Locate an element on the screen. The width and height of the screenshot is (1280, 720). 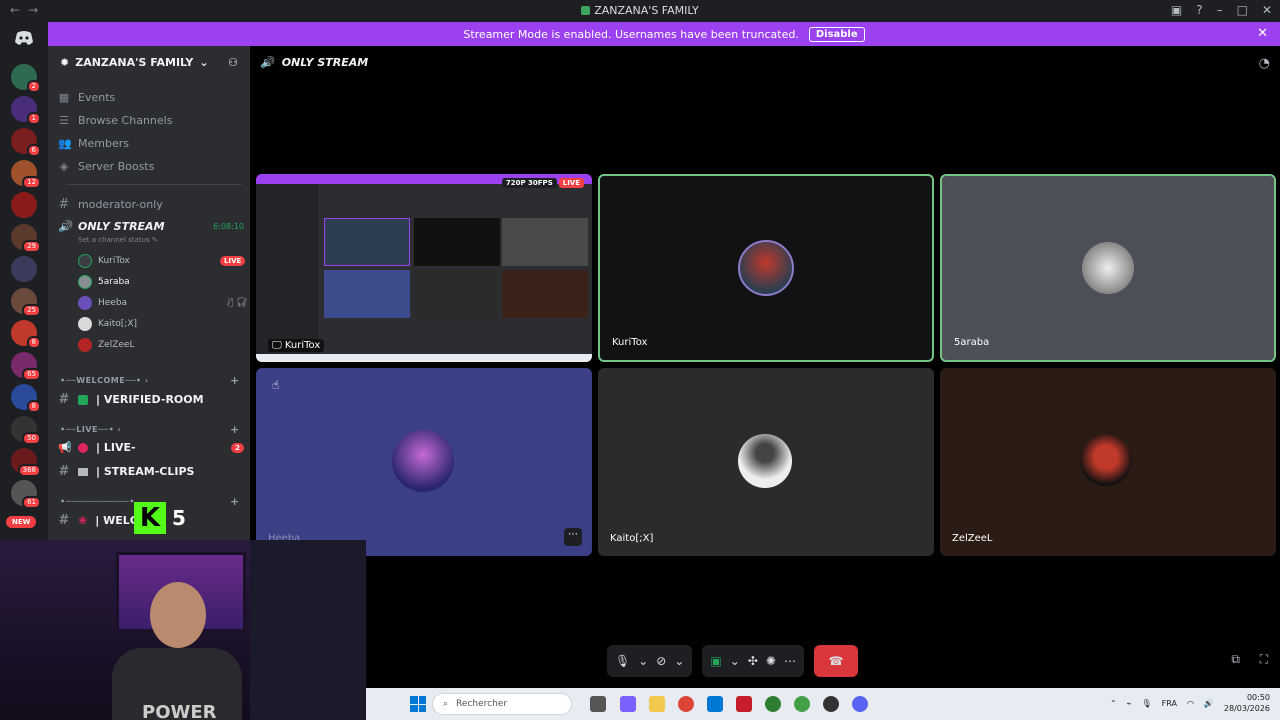
voice-channel-only-stream: 🔊 ONLY STREAM 6:08:10 is located at coordinates (151, 226).